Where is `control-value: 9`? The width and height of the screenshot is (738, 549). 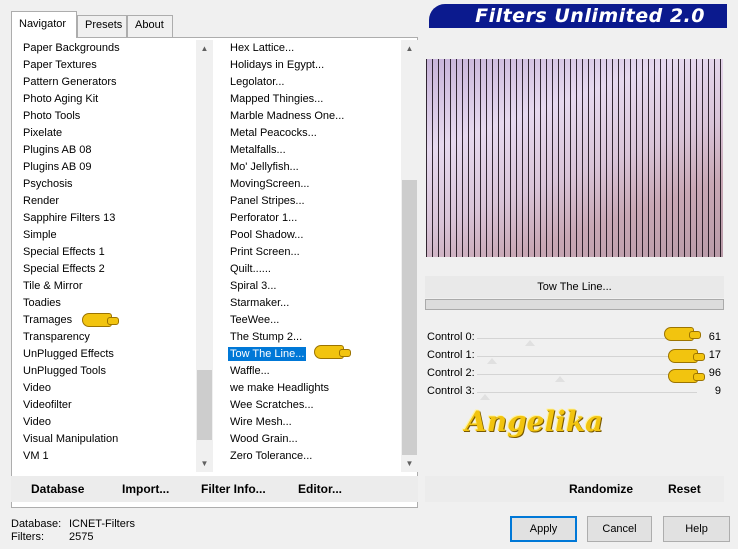
control-value: 9 is located at coordinates (717, 391).